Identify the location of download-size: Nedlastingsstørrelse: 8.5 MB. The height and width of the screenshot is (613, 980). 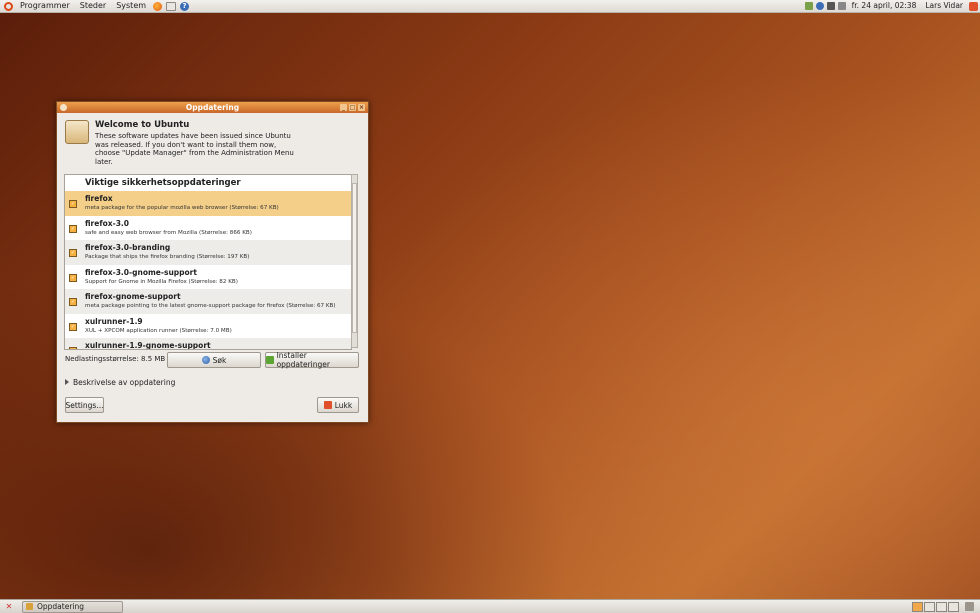
(115, 359).